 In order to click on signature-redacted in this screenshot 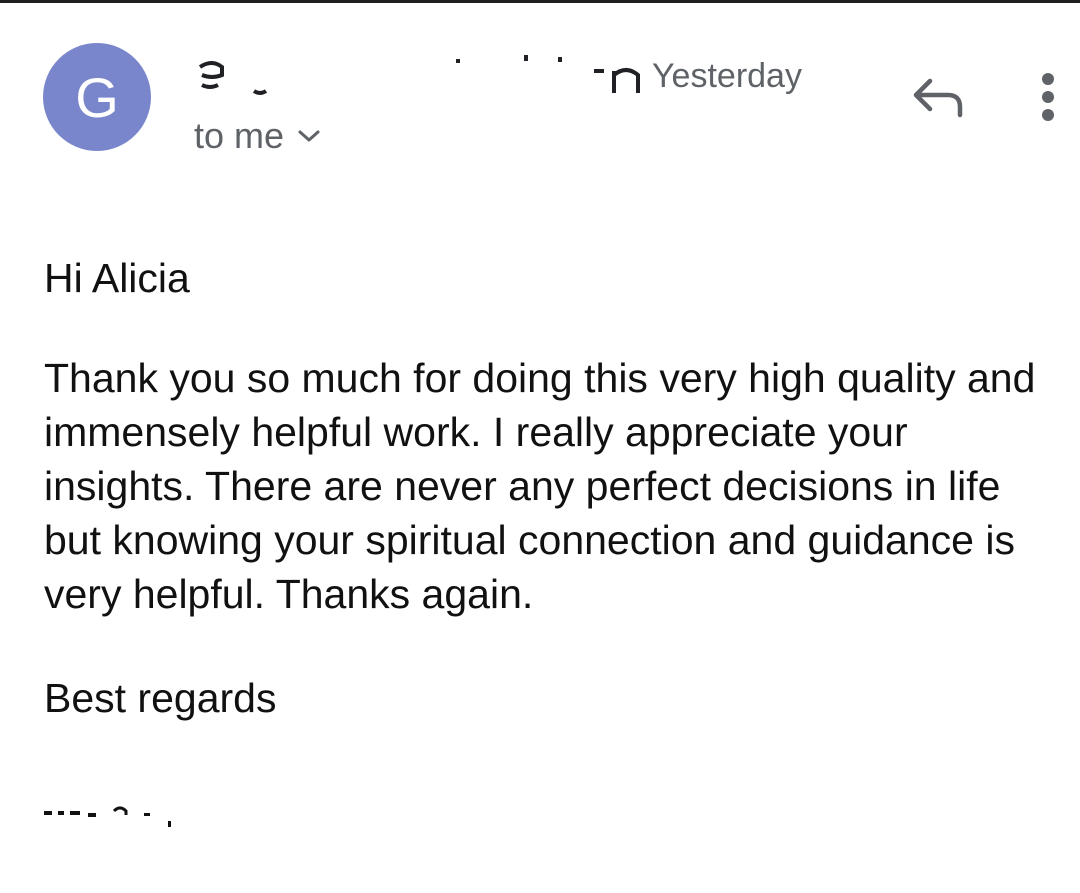, I will do `click(114, 816)`.